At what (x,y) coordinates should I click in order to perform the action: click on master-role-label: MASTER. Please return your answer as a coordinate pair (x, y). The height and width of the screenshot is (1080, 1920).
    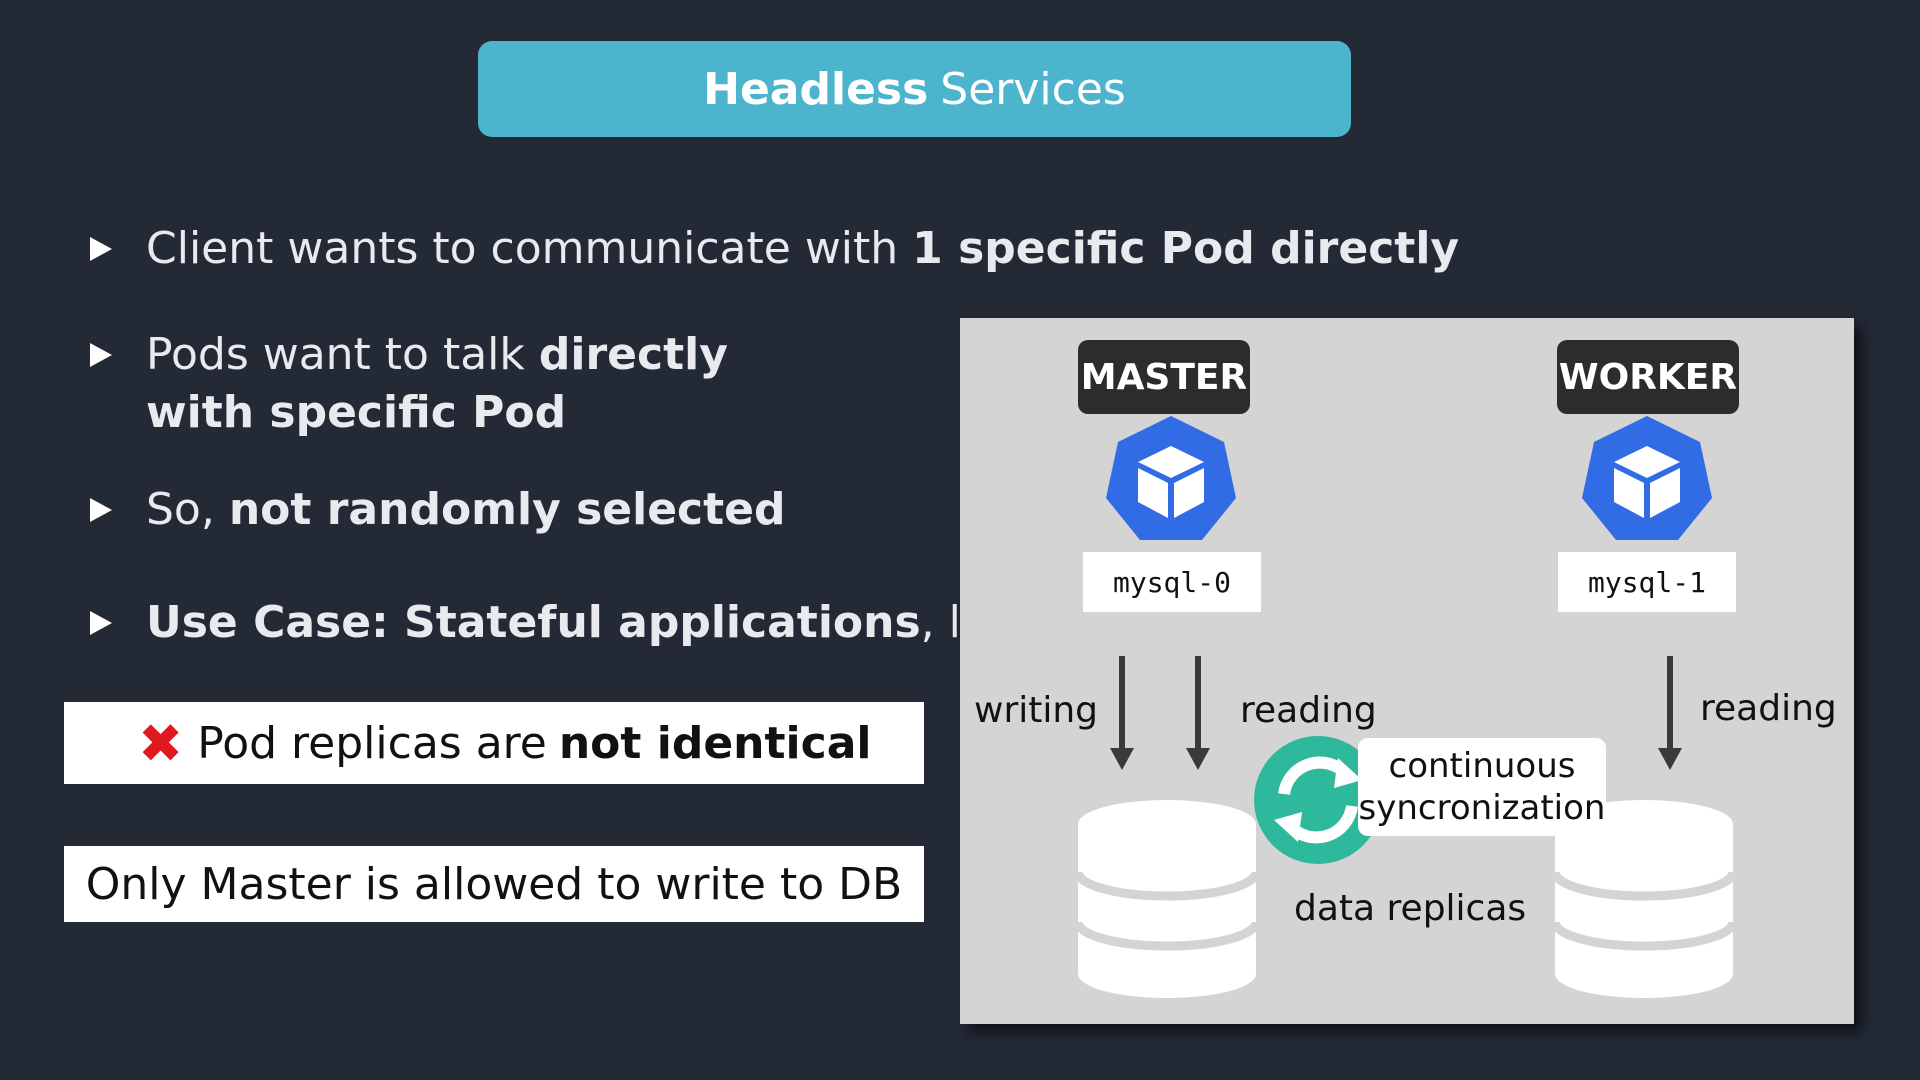
    Looking at the image, I should click on (1164, 377).